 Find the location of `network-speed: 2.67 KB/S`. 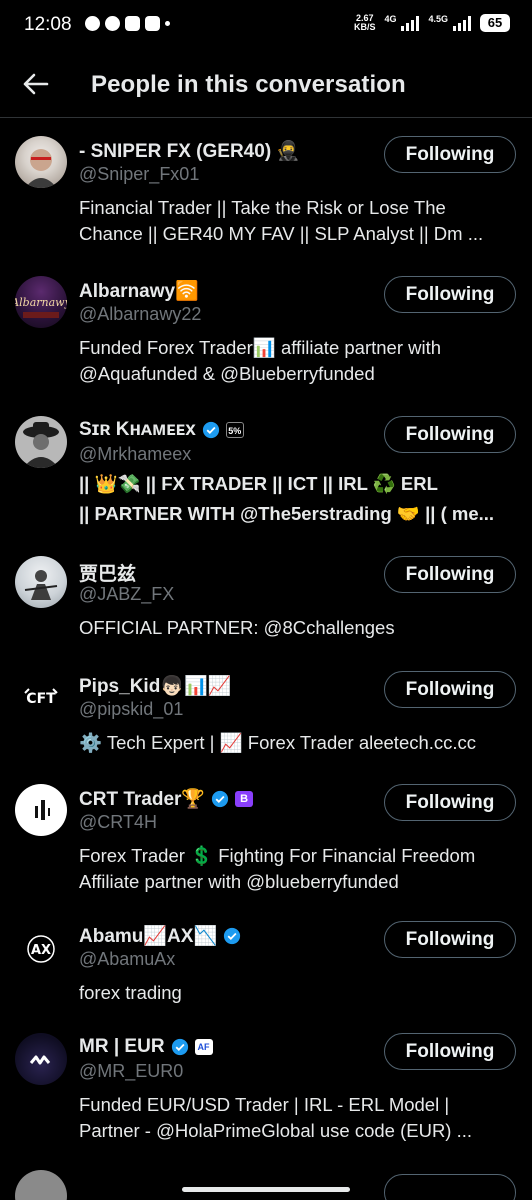

network-speed: 2.67 KB/S is located at coordinates (364, 22).